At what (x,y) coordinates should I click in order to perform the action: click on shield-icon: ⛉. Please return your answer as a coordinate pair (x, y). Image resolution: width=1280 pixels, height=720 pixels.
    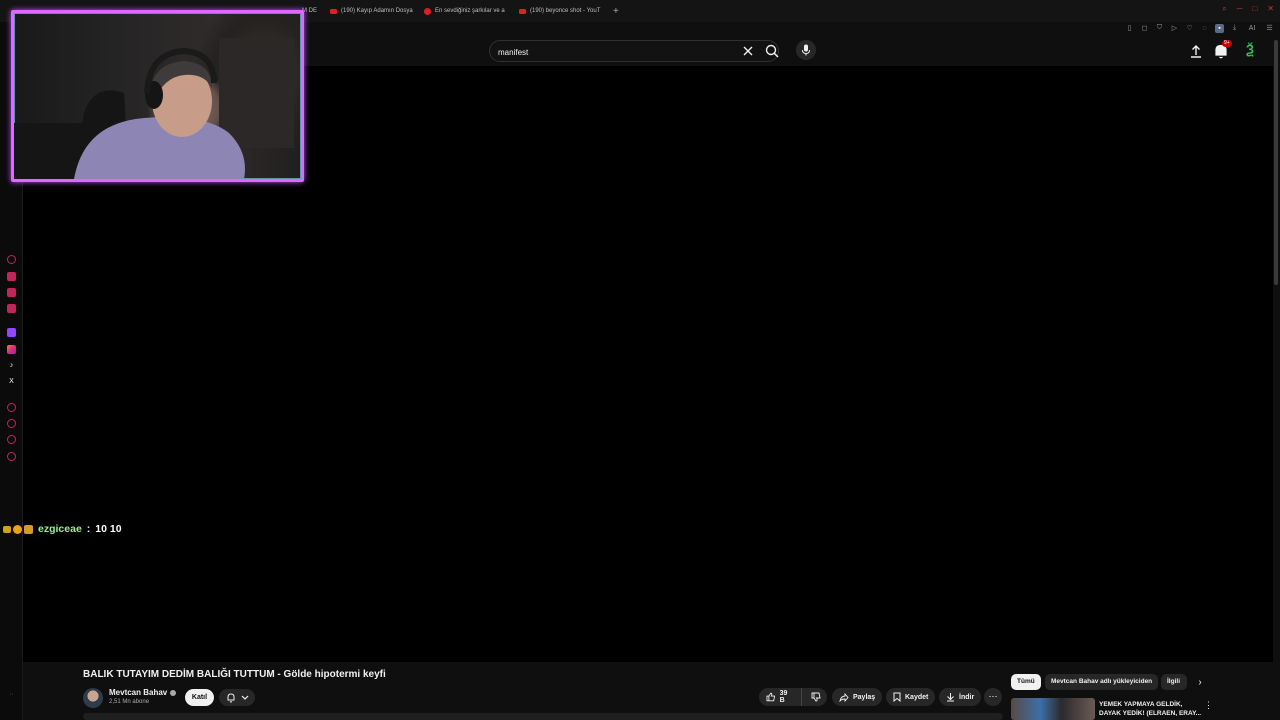
    Looking at the image, I should click on (1159, 28).